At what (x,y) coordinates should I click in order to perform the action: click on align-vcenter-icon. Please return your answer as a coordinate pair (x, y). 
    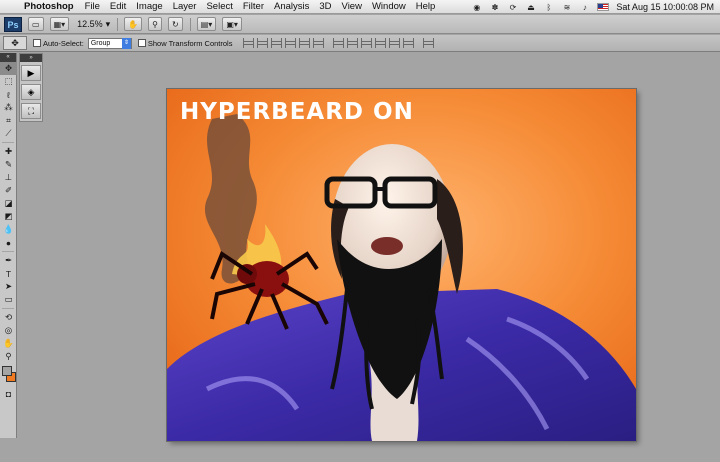
    Looking at the image, I should click on (263, 43).